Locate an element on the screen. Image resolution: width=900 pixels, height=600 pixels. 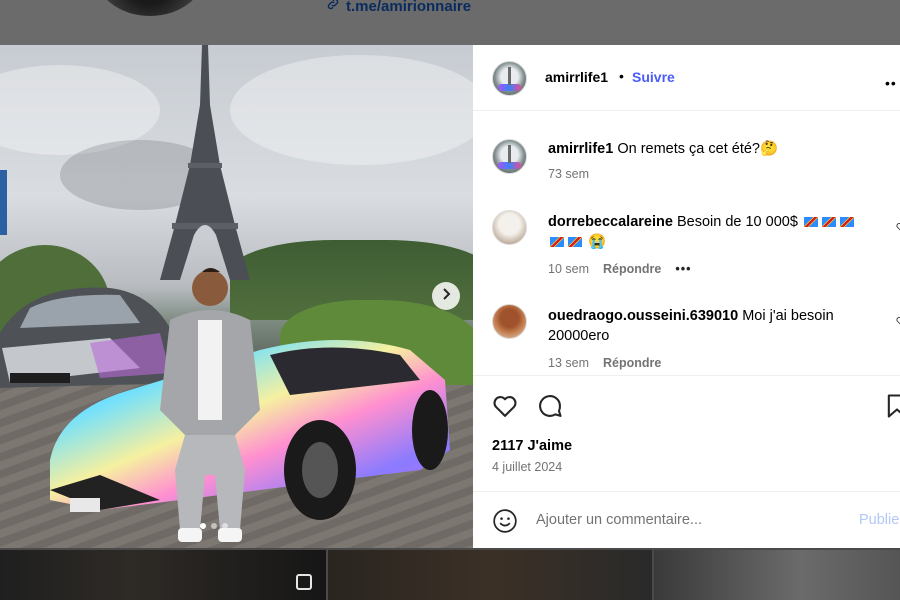
caption-body: On remets ça cet été?🤔 is located at coordinates (698, 149).